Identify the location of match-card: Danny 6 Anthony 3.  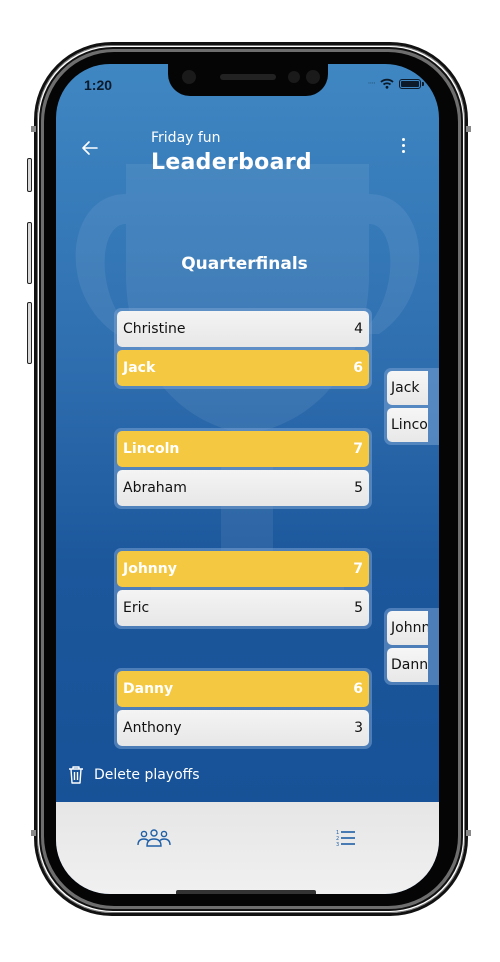
(243, 708).